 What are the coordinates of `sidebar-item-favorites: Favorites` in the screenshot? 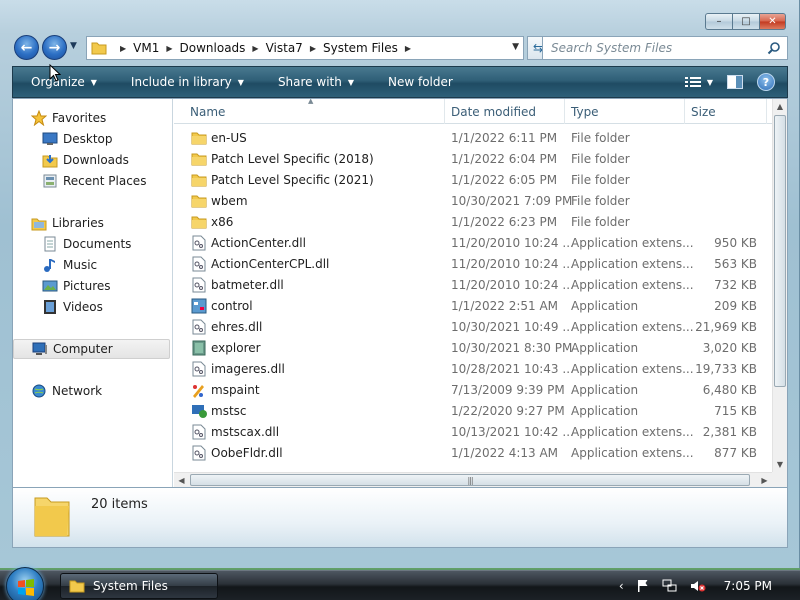 It's located at (68, 118).